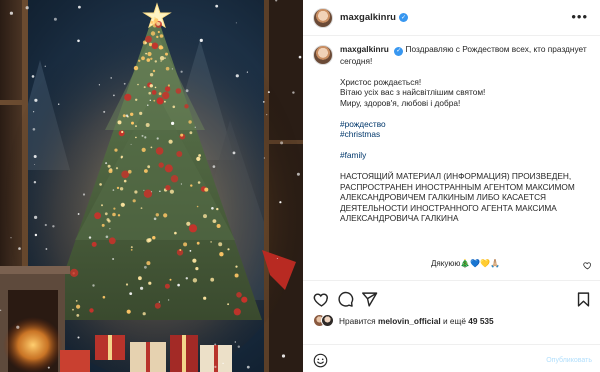 This screenshot has width=600, height=372. I want to click on caption-username: maxgalkinru, so click(364, 49).